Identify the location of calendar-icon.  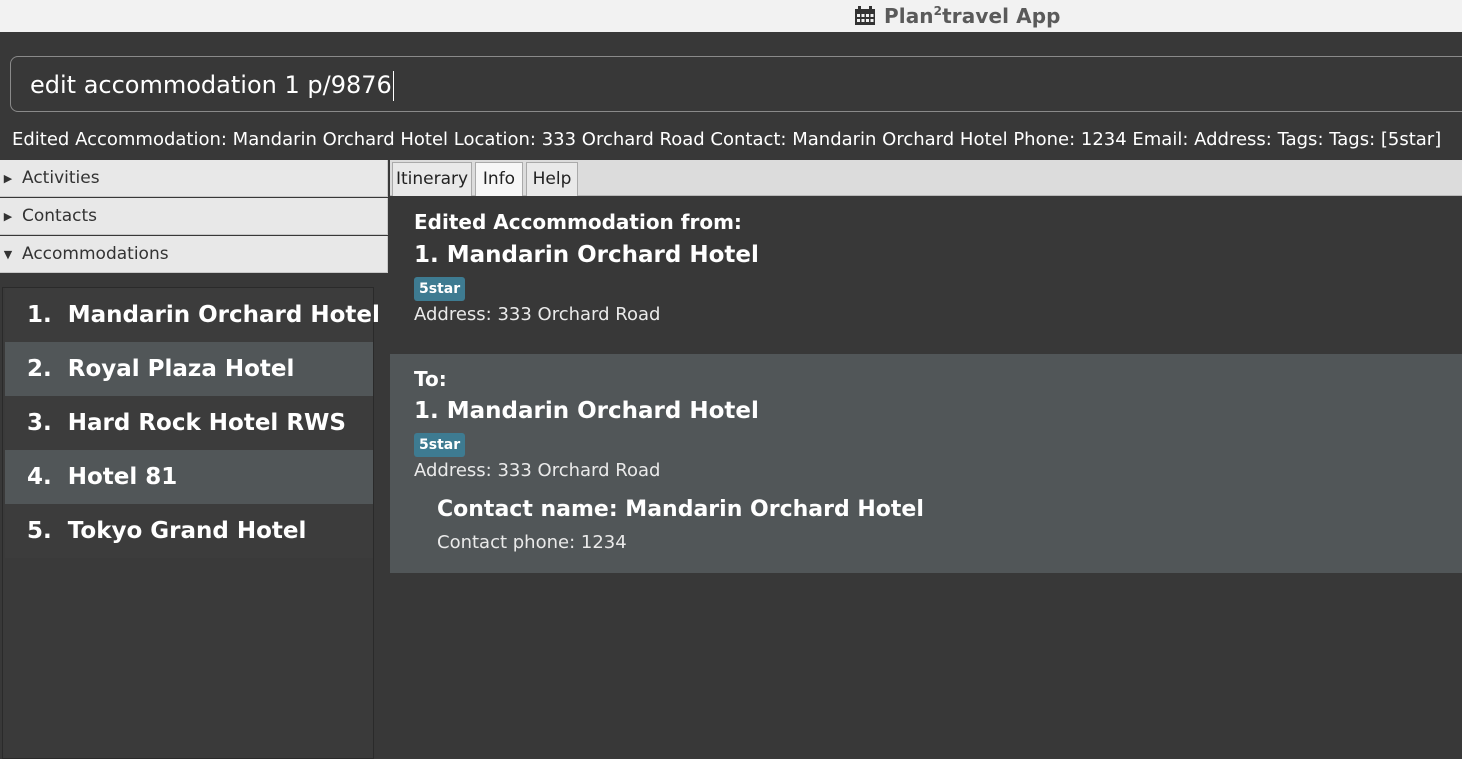
(865, 15).